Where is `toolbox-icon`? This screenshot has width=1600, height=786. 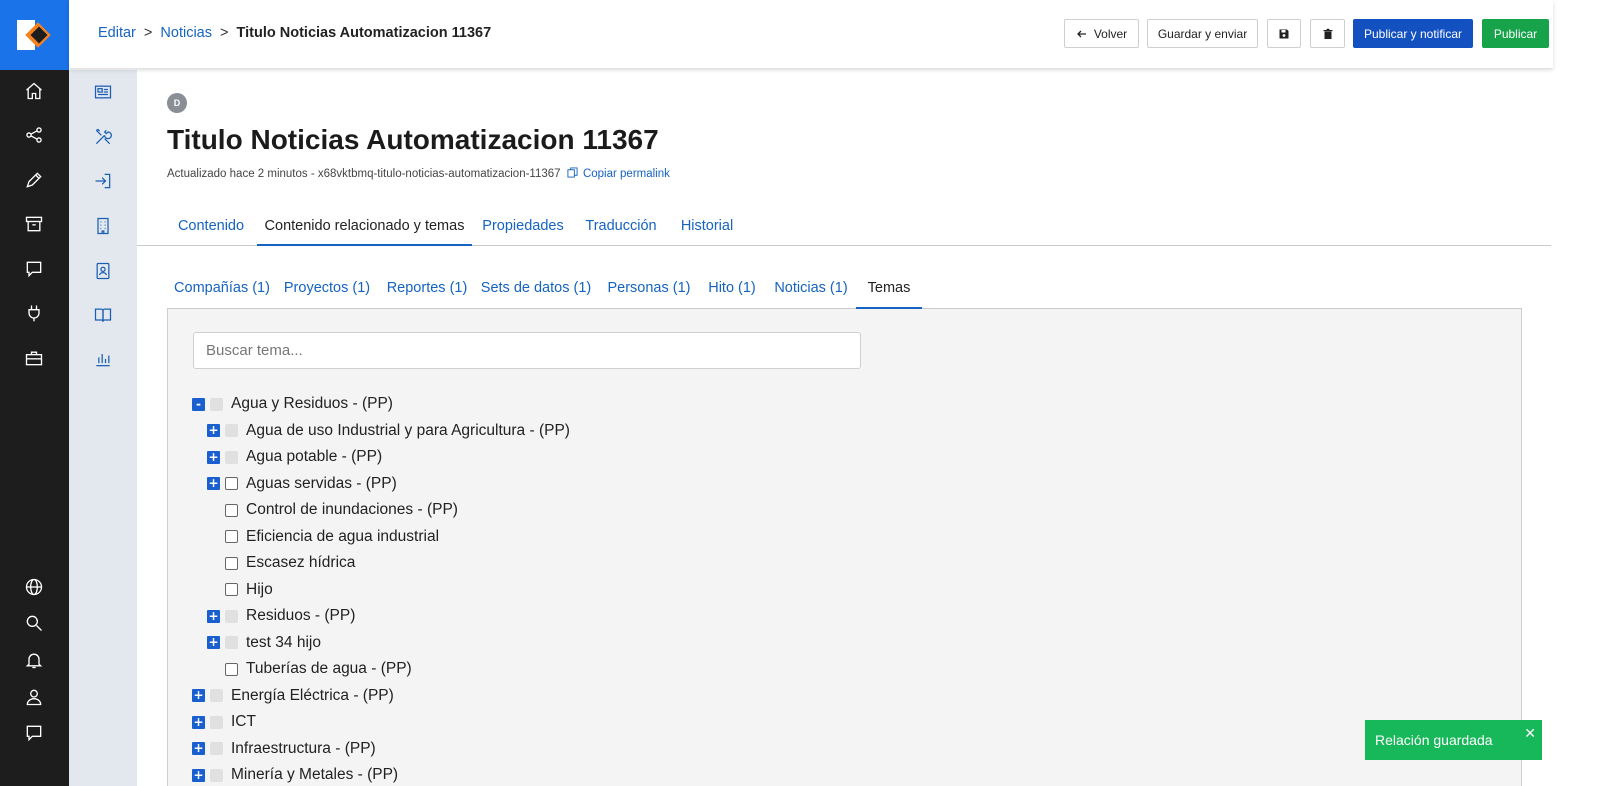 toolbox-icon is located at coordinates (34, 358).